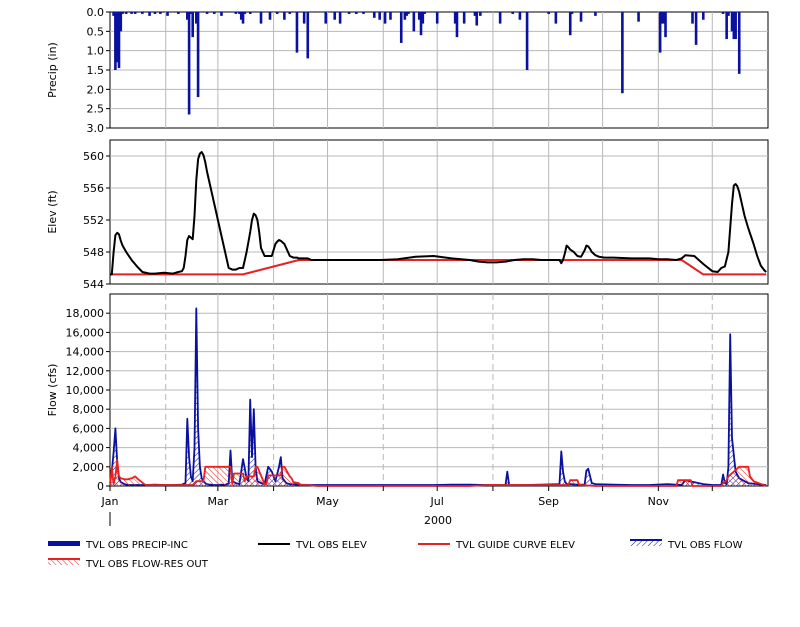 The height and width of the screenshot is (627, 800). What do you see at coordinates (96, 128) in the screenshot?
I see `precip-y-tick-label: 3.0` at bounding box center [96, 128].